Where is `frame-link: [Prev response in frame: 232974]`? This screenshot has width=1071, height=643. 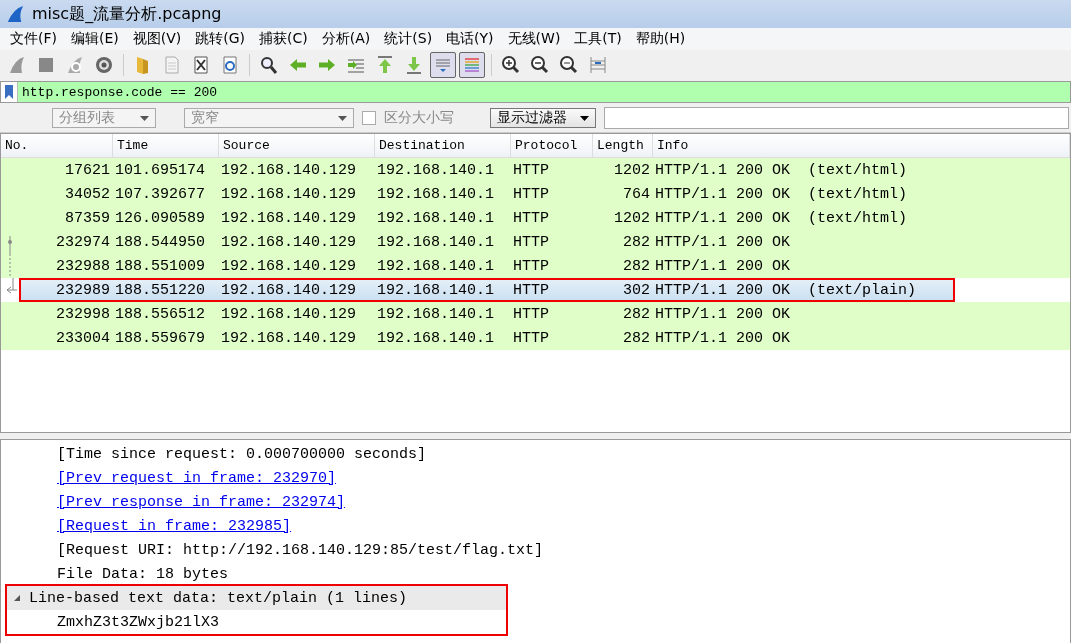 frame-link: [Prev response in frame: 232974] is located at coordinates (201, 502).